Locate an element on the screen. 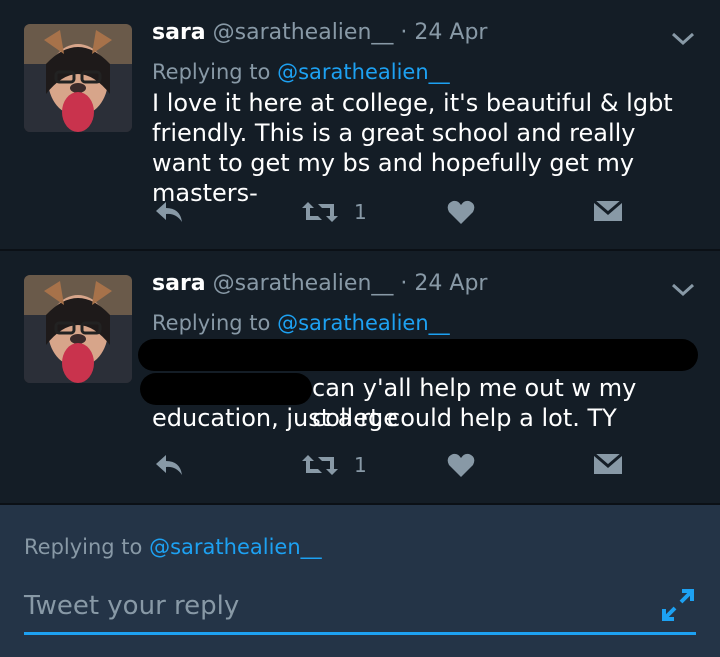 This screenshot has width=720, height=657. input-underline is located at coordinates (360, 633).